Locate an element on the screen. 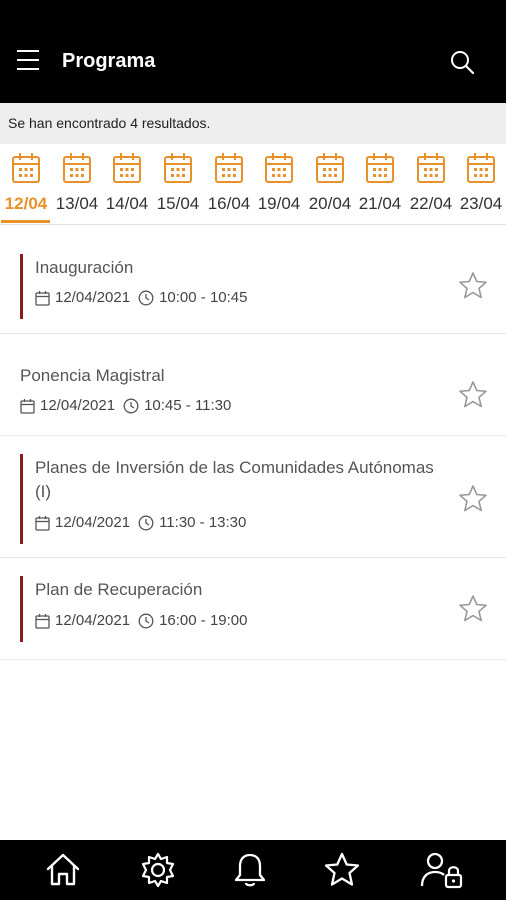 This screenshot has height=900, width=506. date-tab-16-04: 16/04 is located at coordinates (228, 184).